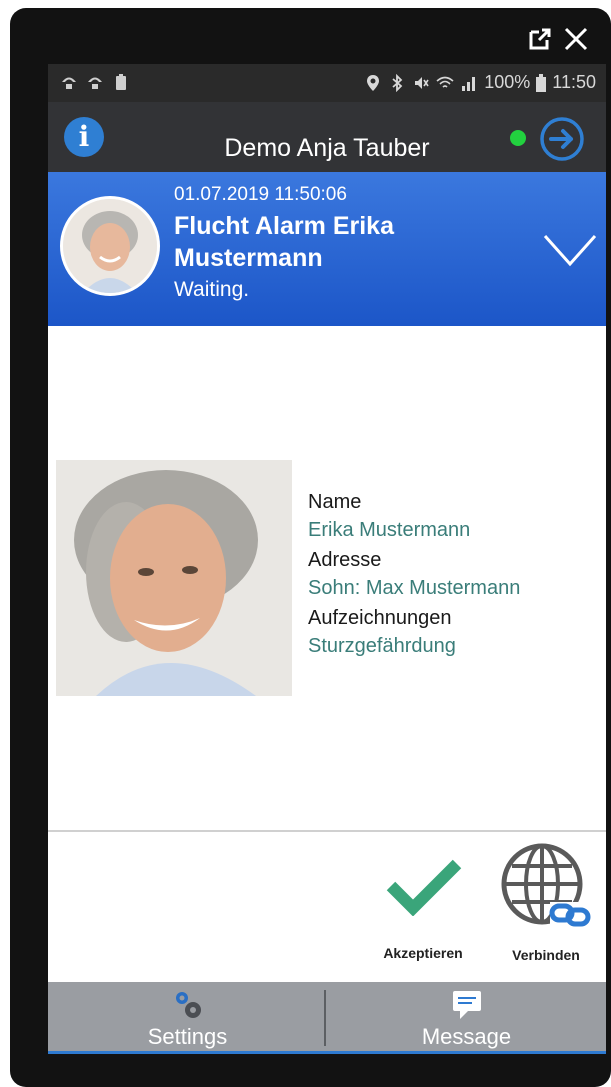 Image resolution: width=611 pixels, height=1087 pixels. What do you see at coordinates (576, 39) in the screenshot?
I see `close-icon` at bounding box center [576, 39].